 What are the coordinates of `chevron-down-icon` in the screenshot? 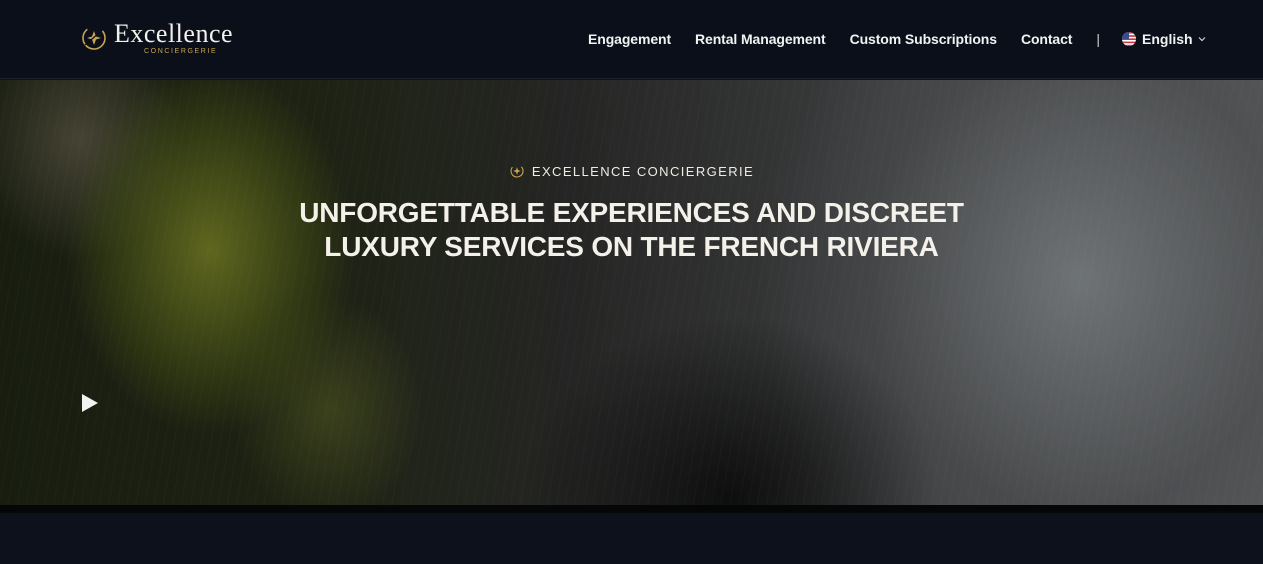 It's located at (1201, 39).